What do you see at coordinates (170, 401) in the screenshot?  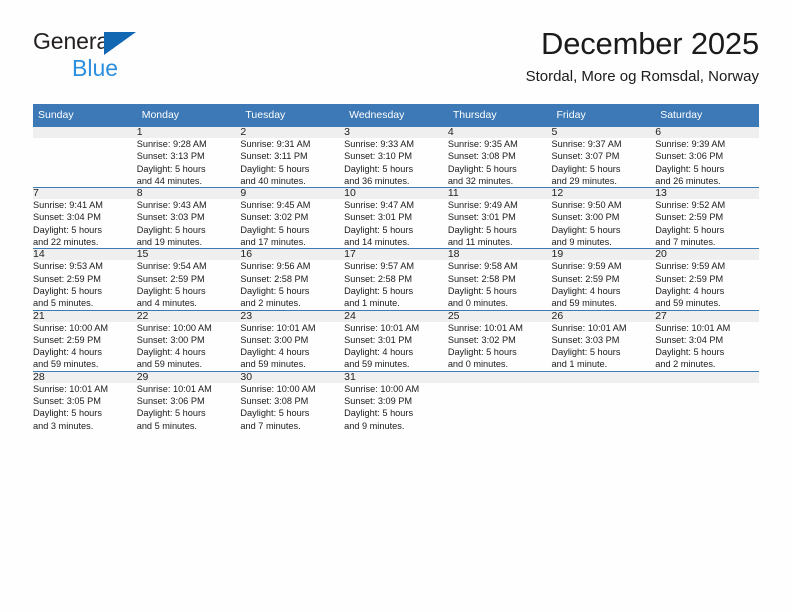 I see `day-detail-line: Sunset: 3:06 PM` at bounding box center [170, 401].